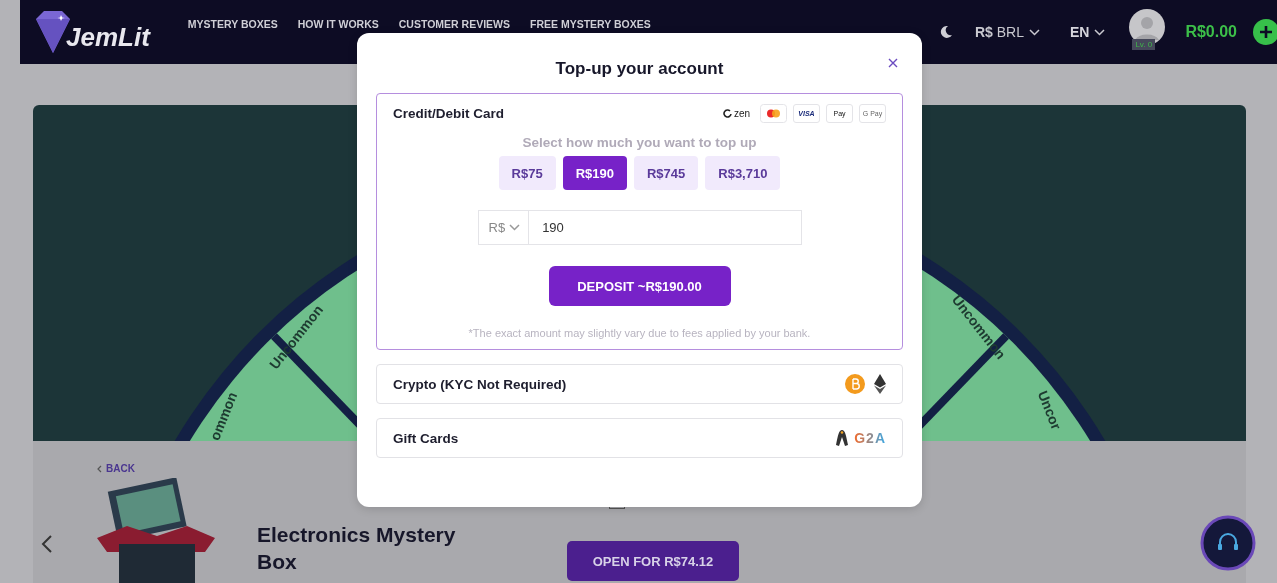 The image size is (1277, 583). What do you see at coordinates (108, 37) in the screenshot?
I see `logo-text: JemLit` at bounding box center [108, 37].